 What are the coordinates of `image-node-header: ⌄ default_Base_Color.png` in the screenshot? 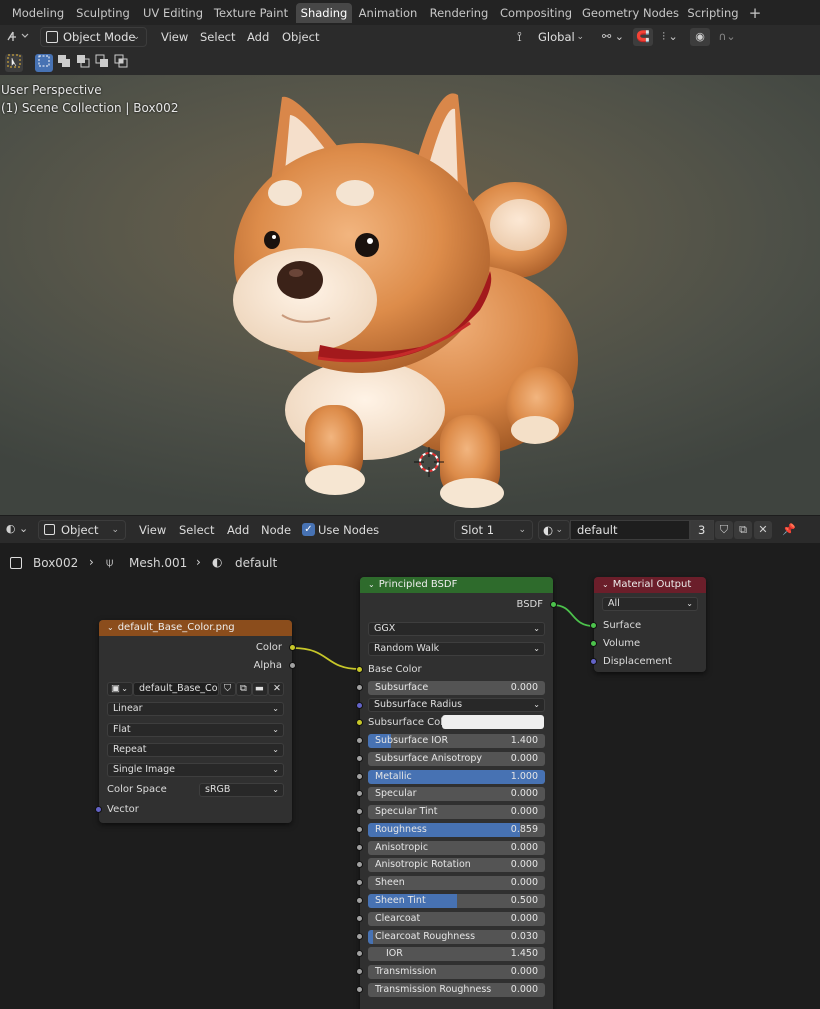 It's located at (195, 628).